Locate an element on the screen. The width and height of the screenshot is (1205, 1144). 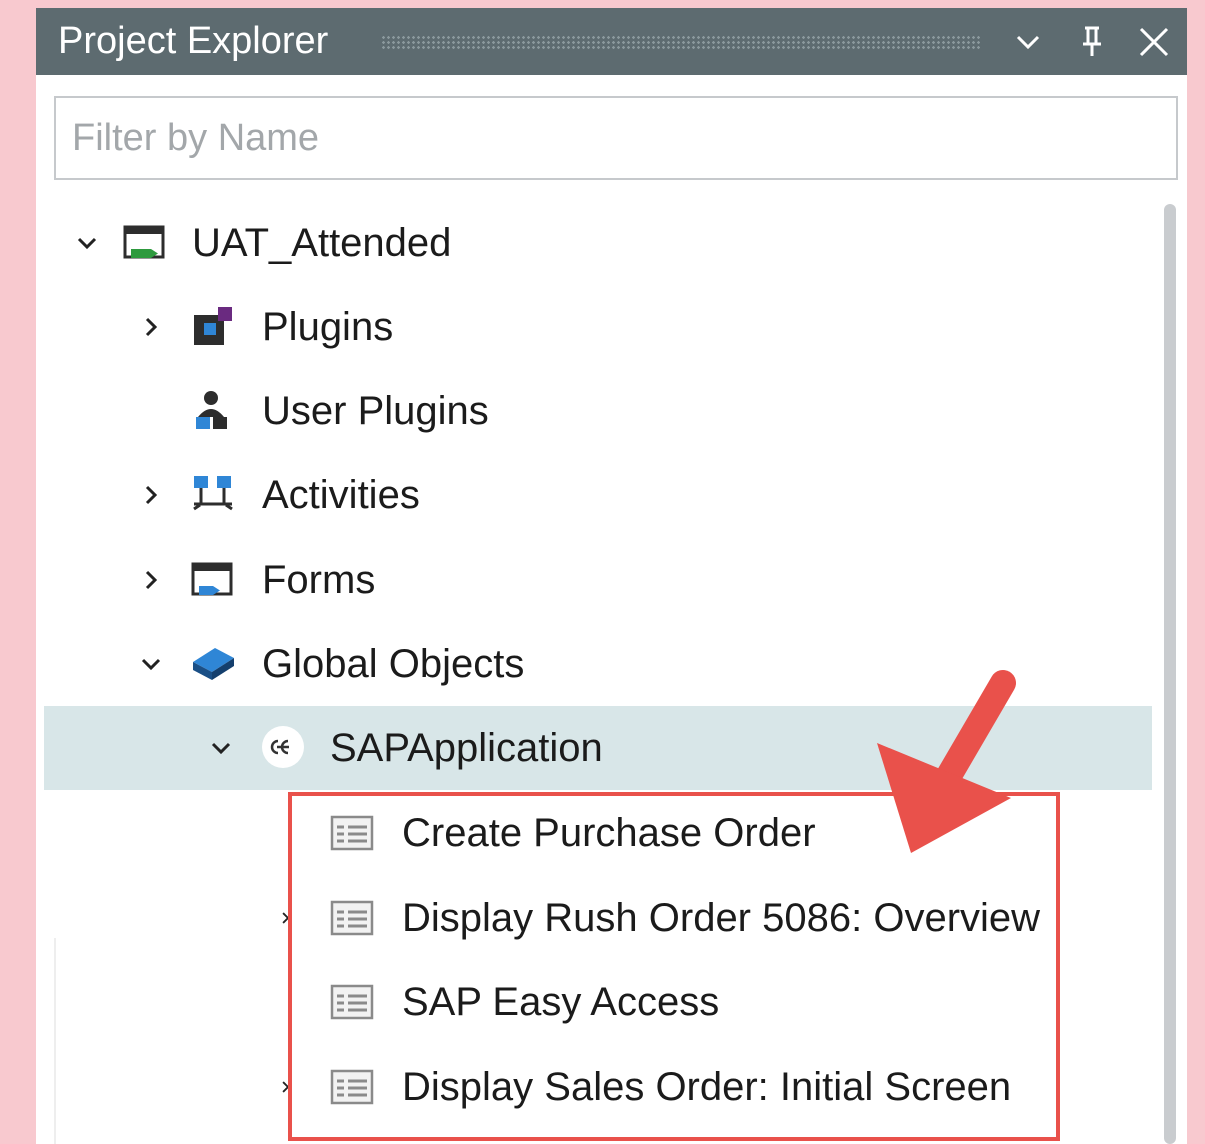
tree-node-label: User Plugins is located at coordinates (375, 411).